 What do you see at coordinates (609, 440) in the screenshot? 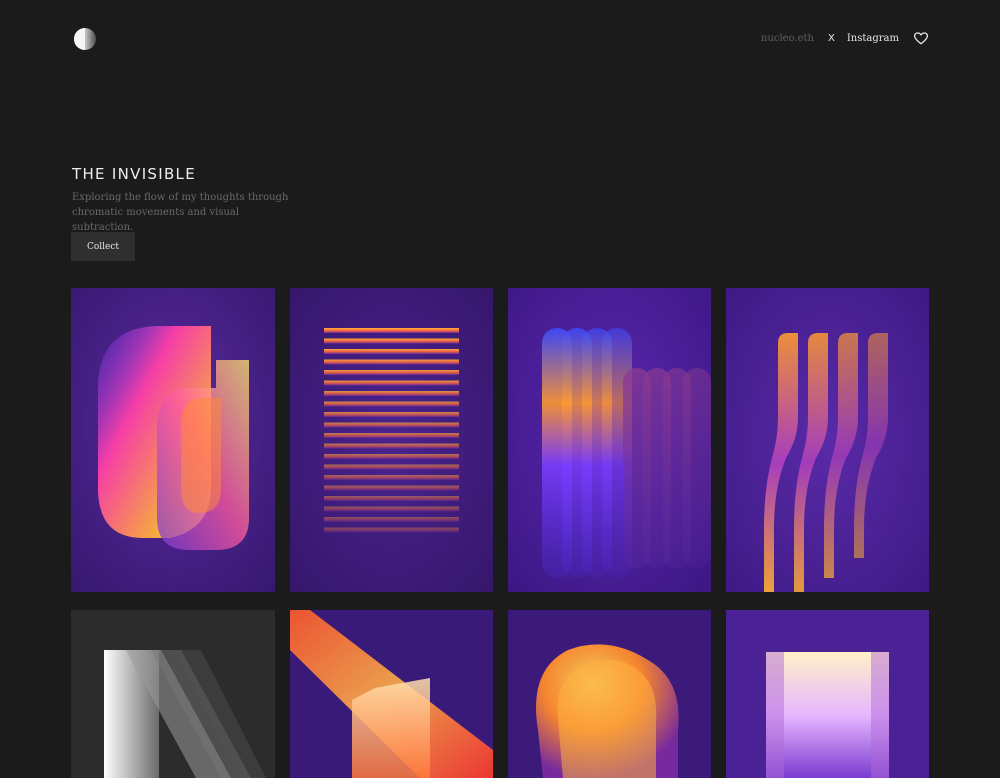
I see `artwork-3-card` at bounding box center [609, 440].